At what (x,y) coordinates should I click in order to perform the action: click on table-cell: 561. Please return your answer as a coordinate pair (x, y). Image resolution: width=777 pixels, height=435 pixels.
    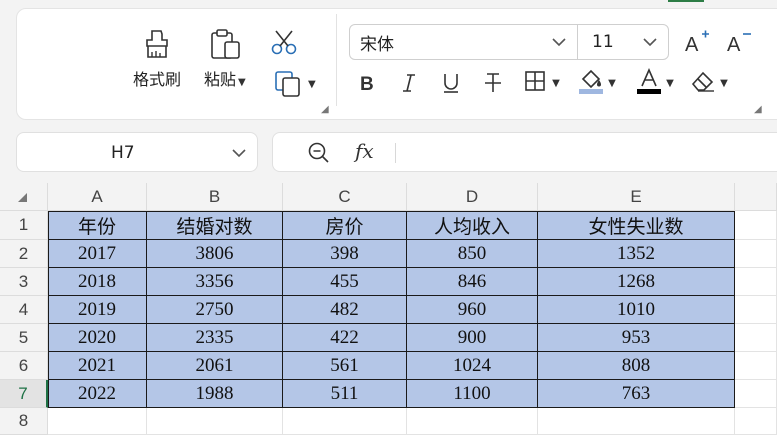
    Looking at the image, I should click on (345, 366).